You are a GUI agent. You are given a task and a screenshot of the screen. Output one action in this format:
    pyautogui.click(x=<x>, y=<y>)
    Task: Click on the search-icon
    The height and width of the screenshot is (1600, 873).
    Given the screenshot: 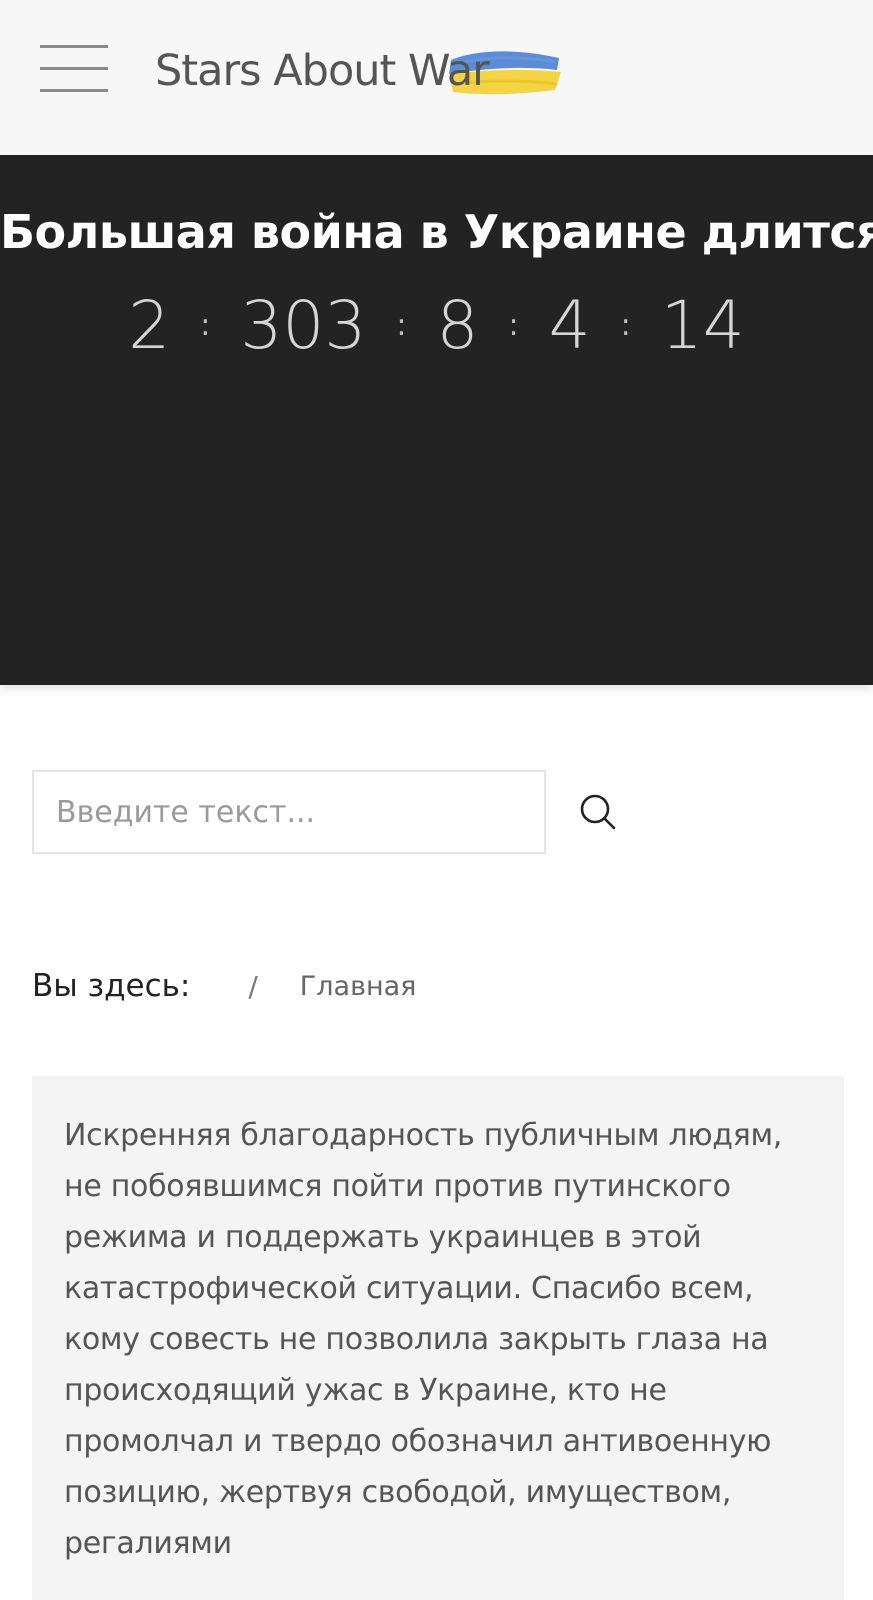 What is the action you would take?
    pyautogui.click(x=598, y=812)
    